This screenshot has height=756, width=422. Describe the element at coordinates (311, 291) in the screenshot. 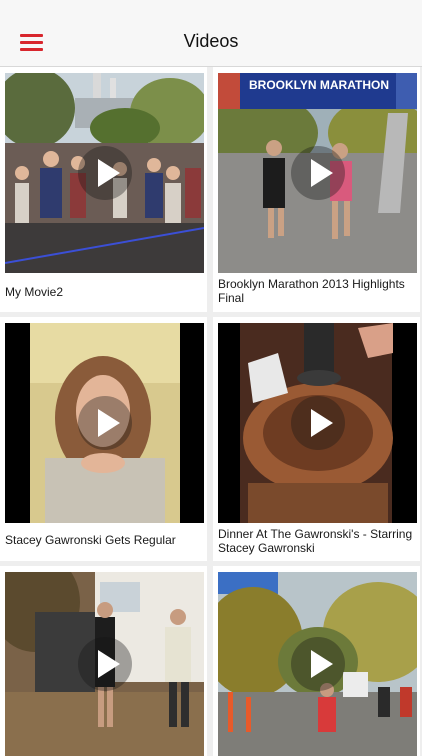

I see `video-title: Brooklyn Marathon 2013 Highlights Final` at that location.